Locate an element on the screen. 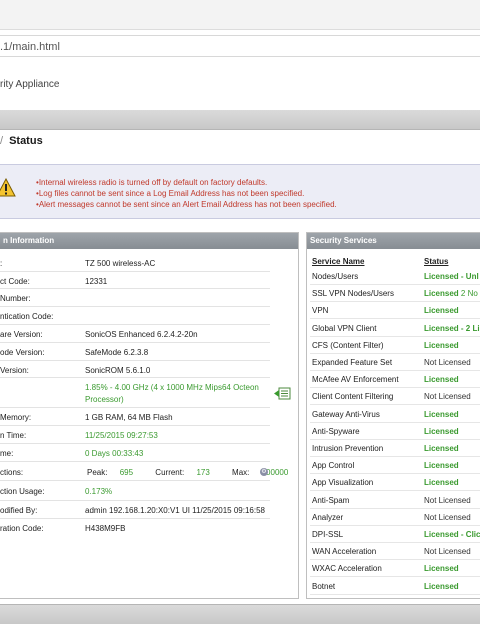  service-name: App Visualization is located at coordinates (343, 482).